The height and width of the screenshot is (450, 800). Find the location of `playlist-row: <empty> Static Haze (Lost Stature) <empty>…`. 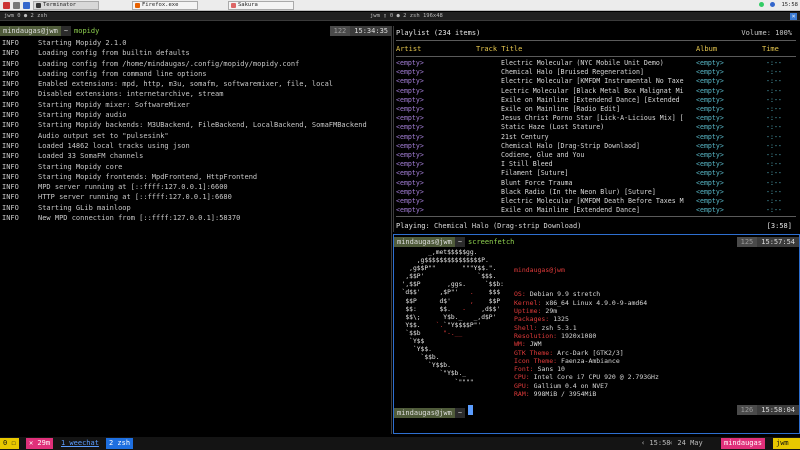

playlist-row: <empty> Static Haze (Lost Stature) <empty>… is located at coordinates (596, 127).